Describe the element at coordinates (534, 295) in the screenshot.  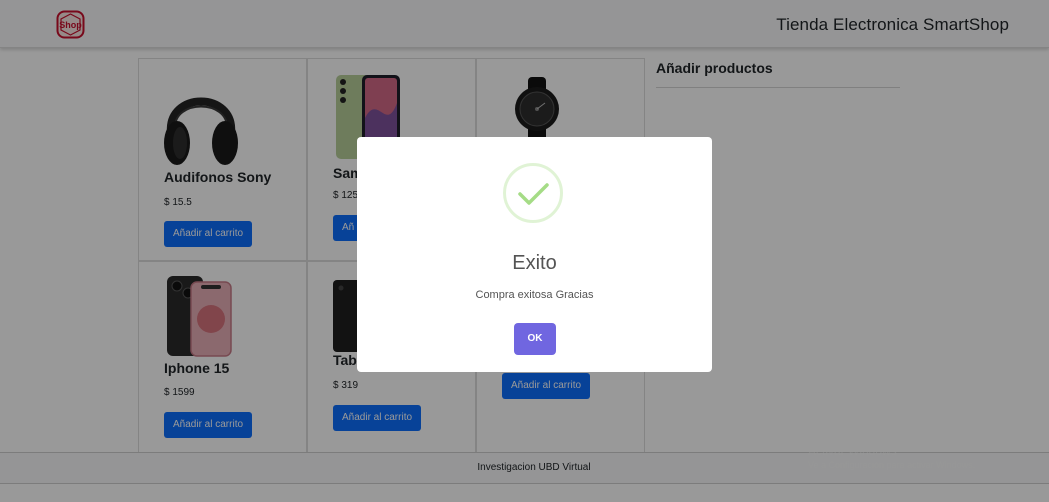
I see `dialog-message: Compra exitosa Gracias` at that location.